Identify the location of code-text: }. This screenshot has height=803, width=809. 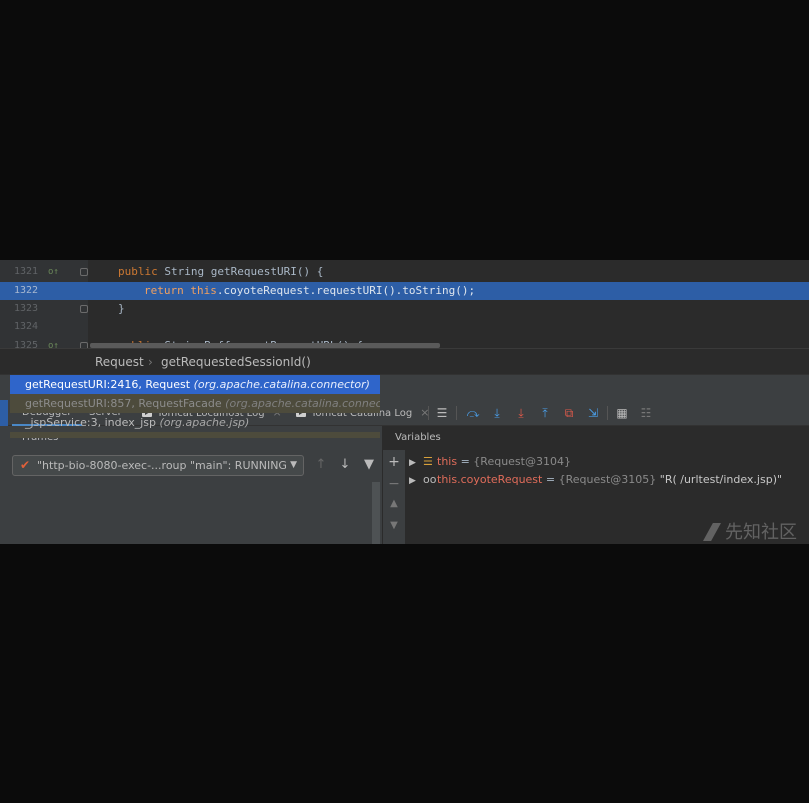
(121, 308).